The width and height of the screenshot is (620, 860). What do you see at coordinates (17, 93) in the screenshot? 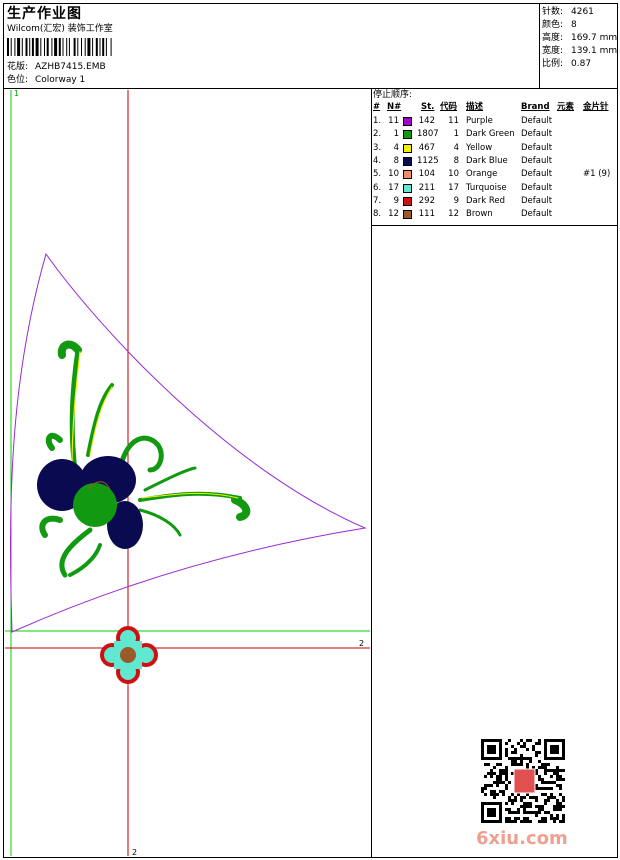
I see `guide-label-v1: 1` at bounding box center [17, 93].